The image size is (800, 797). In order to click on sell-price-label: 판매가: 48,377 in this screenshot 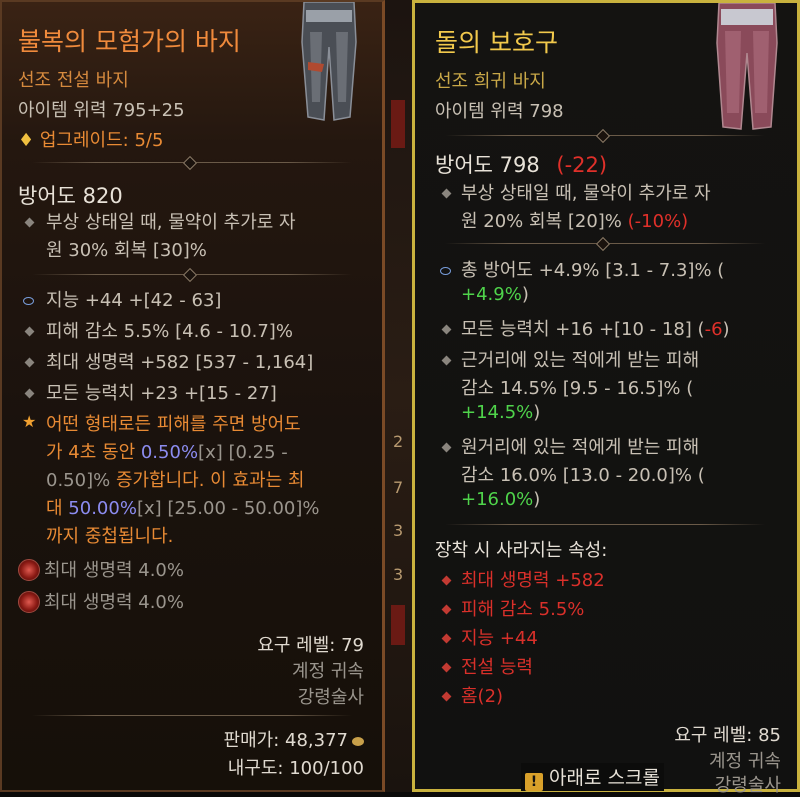, I will do `click(285, 740)`.